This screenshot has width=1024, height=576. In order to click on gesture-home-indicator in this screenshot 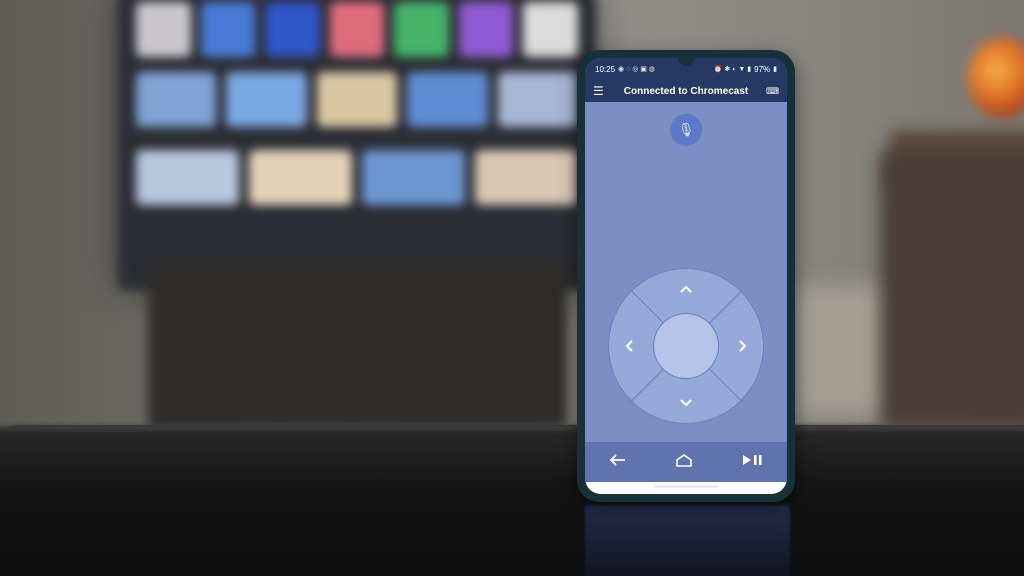, I will do `click(686, 486)`.